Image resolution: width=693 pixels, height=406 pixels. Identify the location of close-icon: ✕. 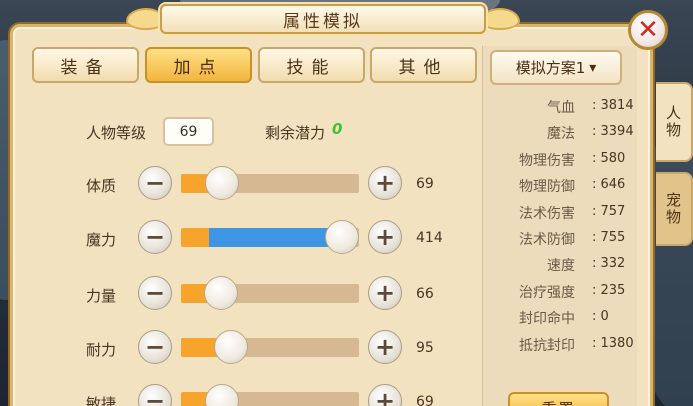
(648, 30).